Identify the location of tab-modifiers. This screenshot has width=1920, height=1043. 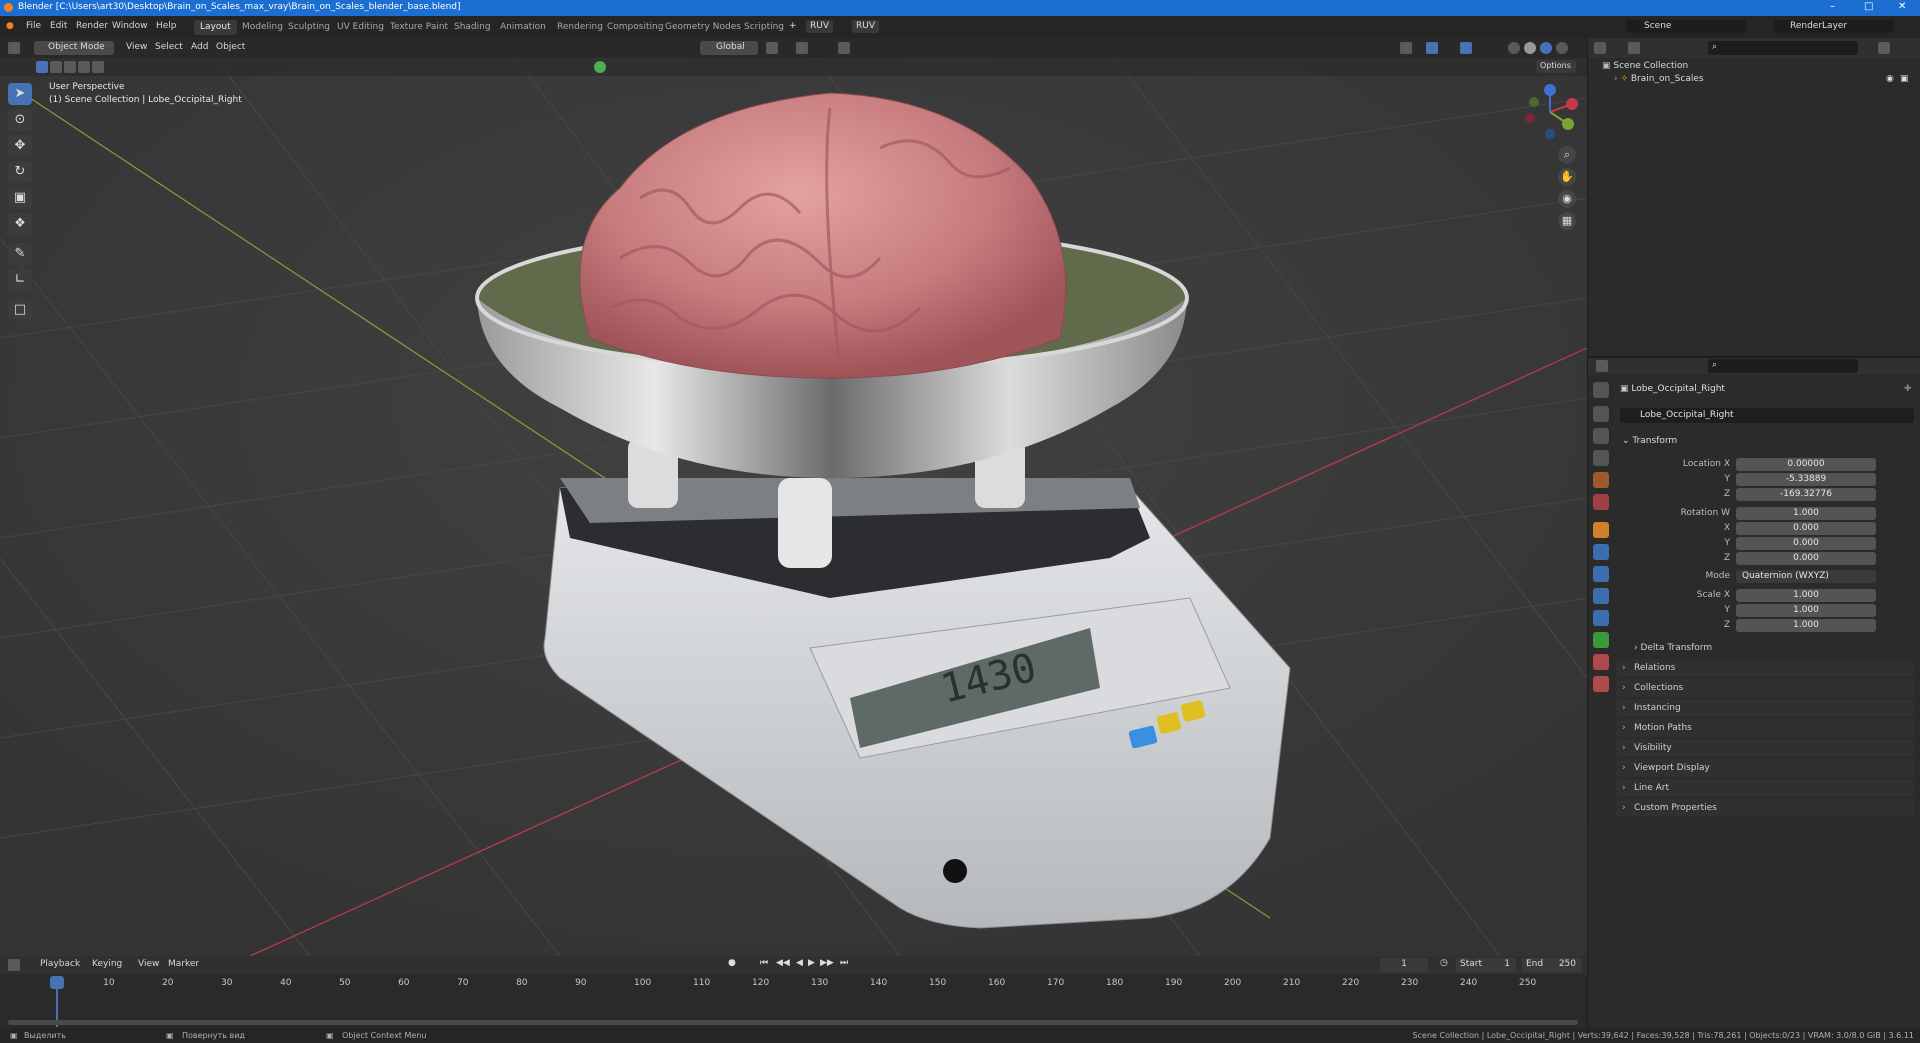
(1601, 552).